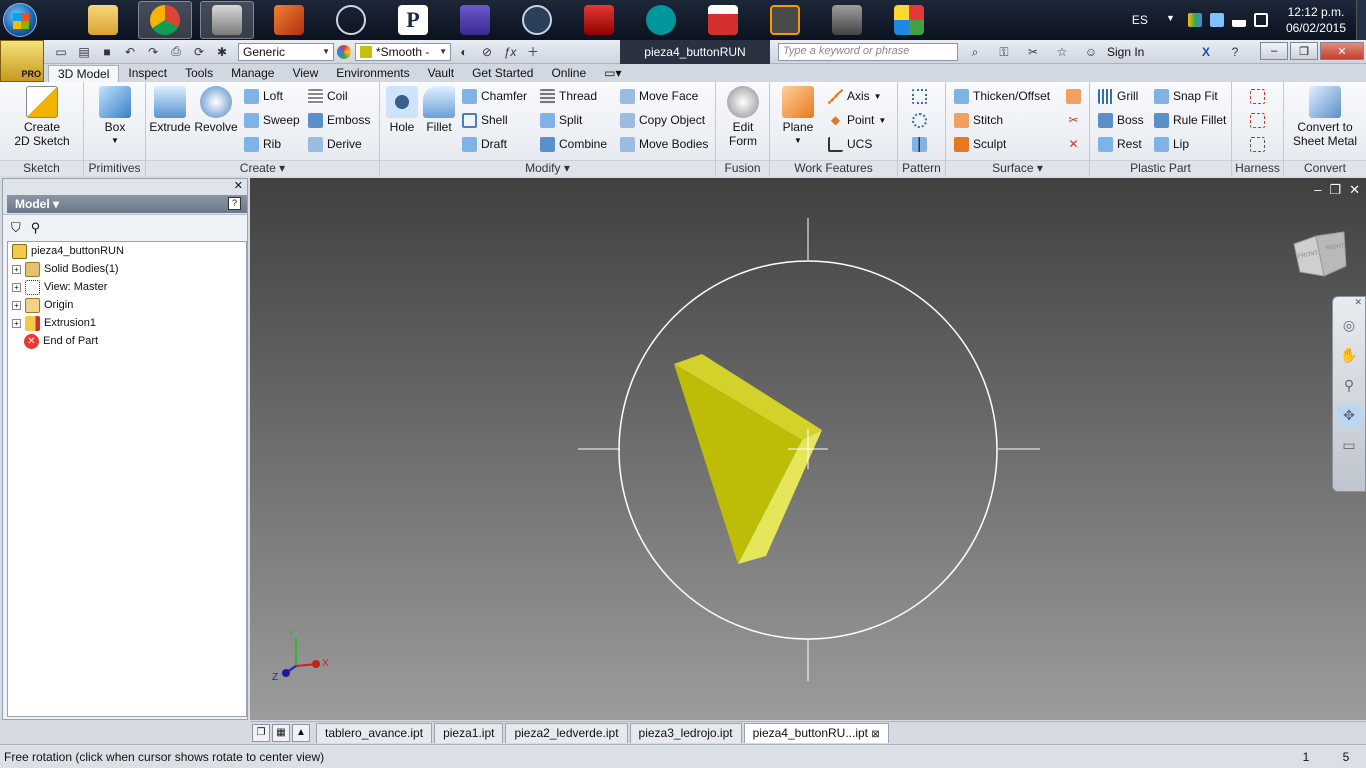  Describe the element at coordinates (1171, 144) in the screenshot. I see `lip-button: Lip` at that location.